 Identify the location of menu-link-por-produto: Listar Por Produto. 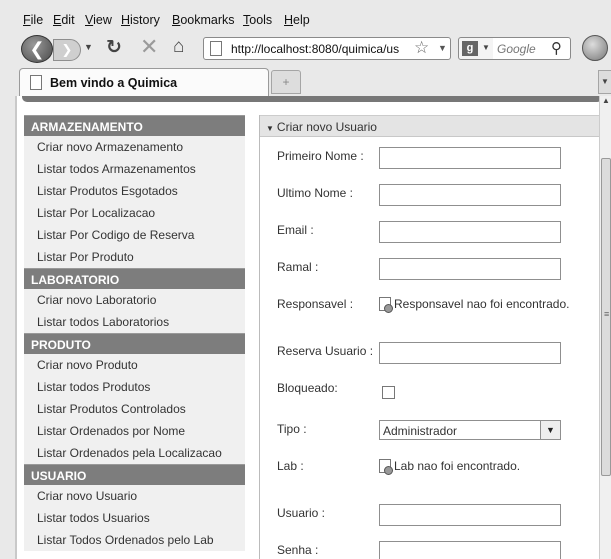
(134, 257).